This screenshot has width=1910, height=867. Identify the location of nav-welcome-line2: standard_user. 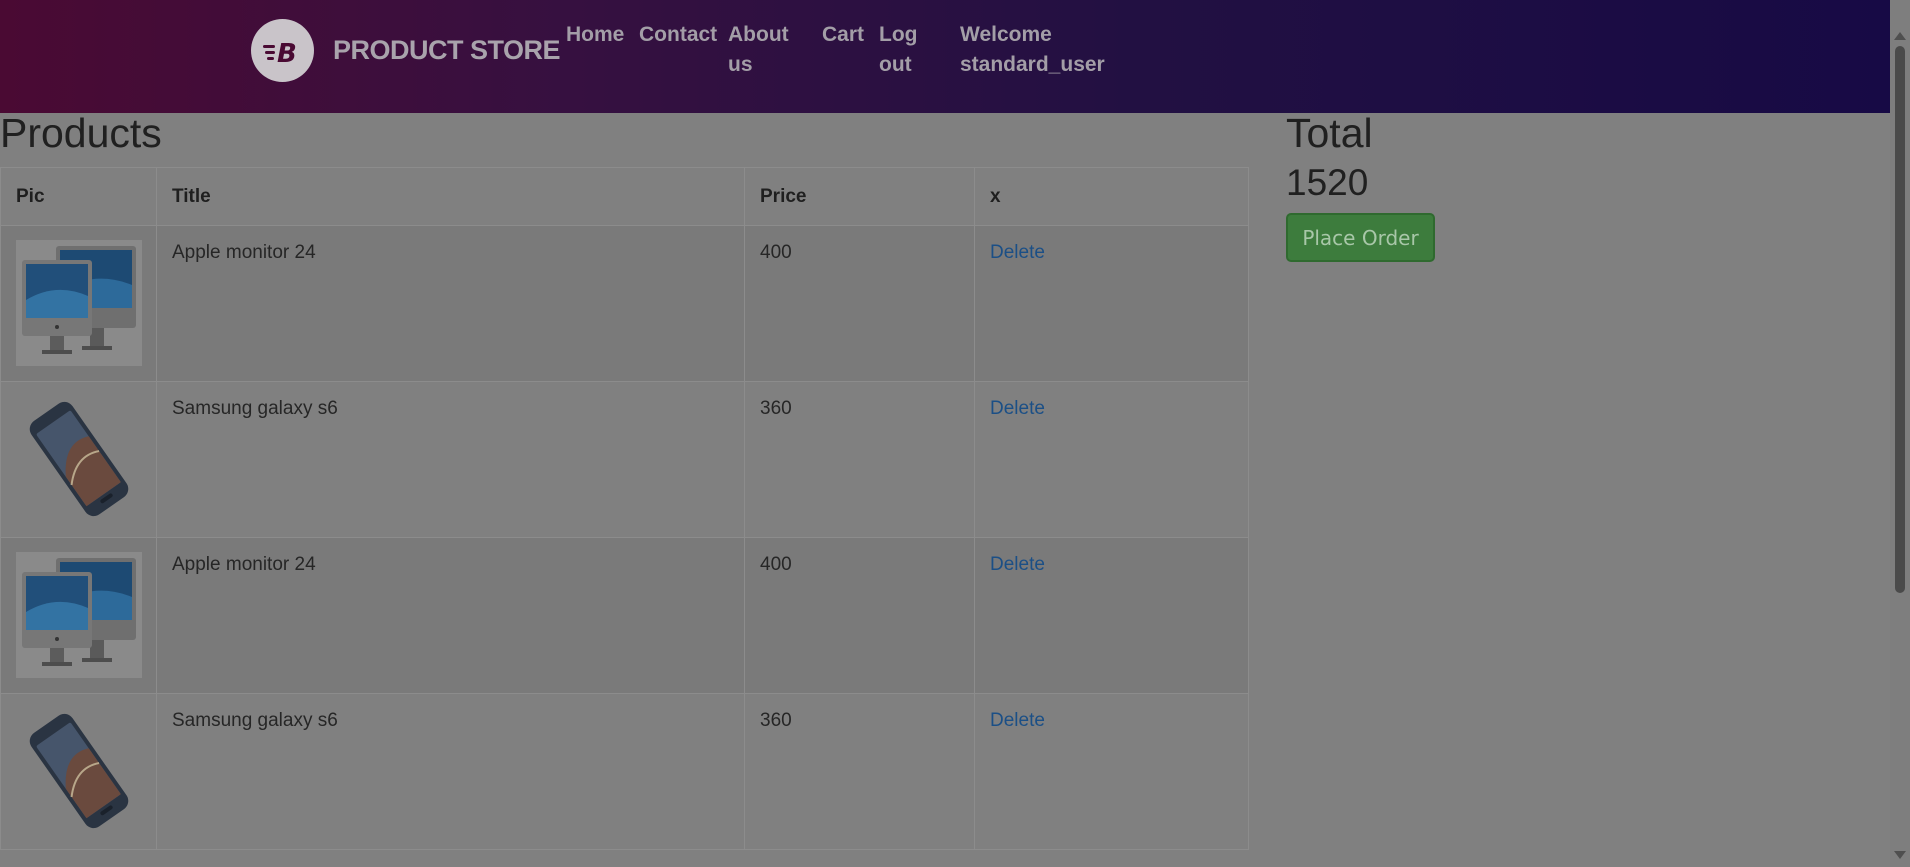
(1032, 64).